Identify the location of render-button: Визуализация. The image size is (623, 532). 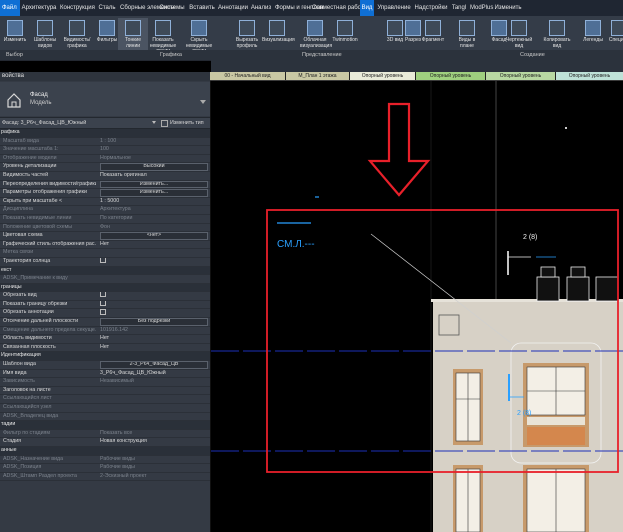
(278, 35).